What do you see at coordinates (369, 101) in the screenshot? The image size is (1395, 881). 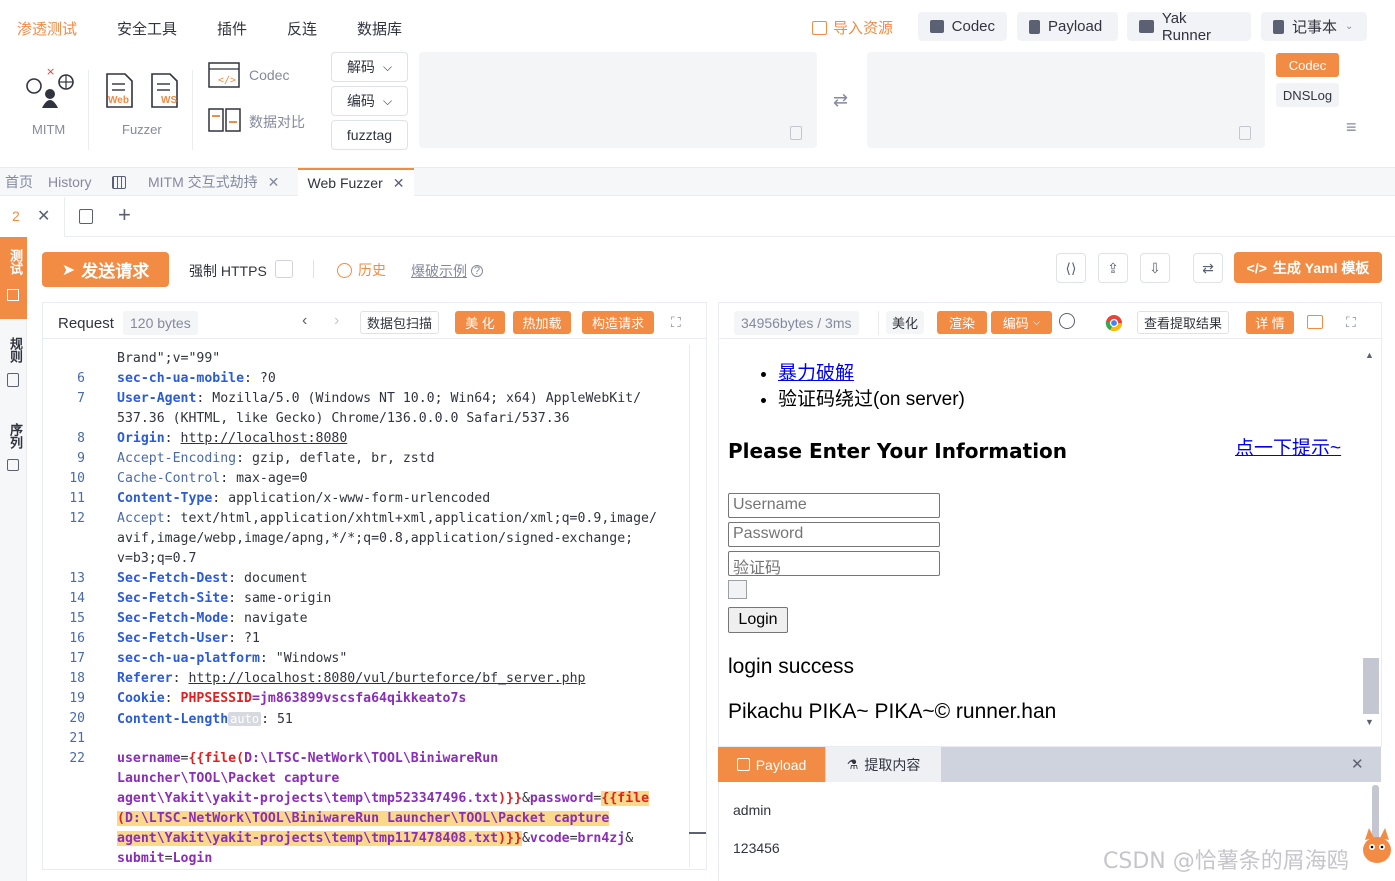 I see `encode-select: 编码 ⌵` at bounding box center [369, 101].